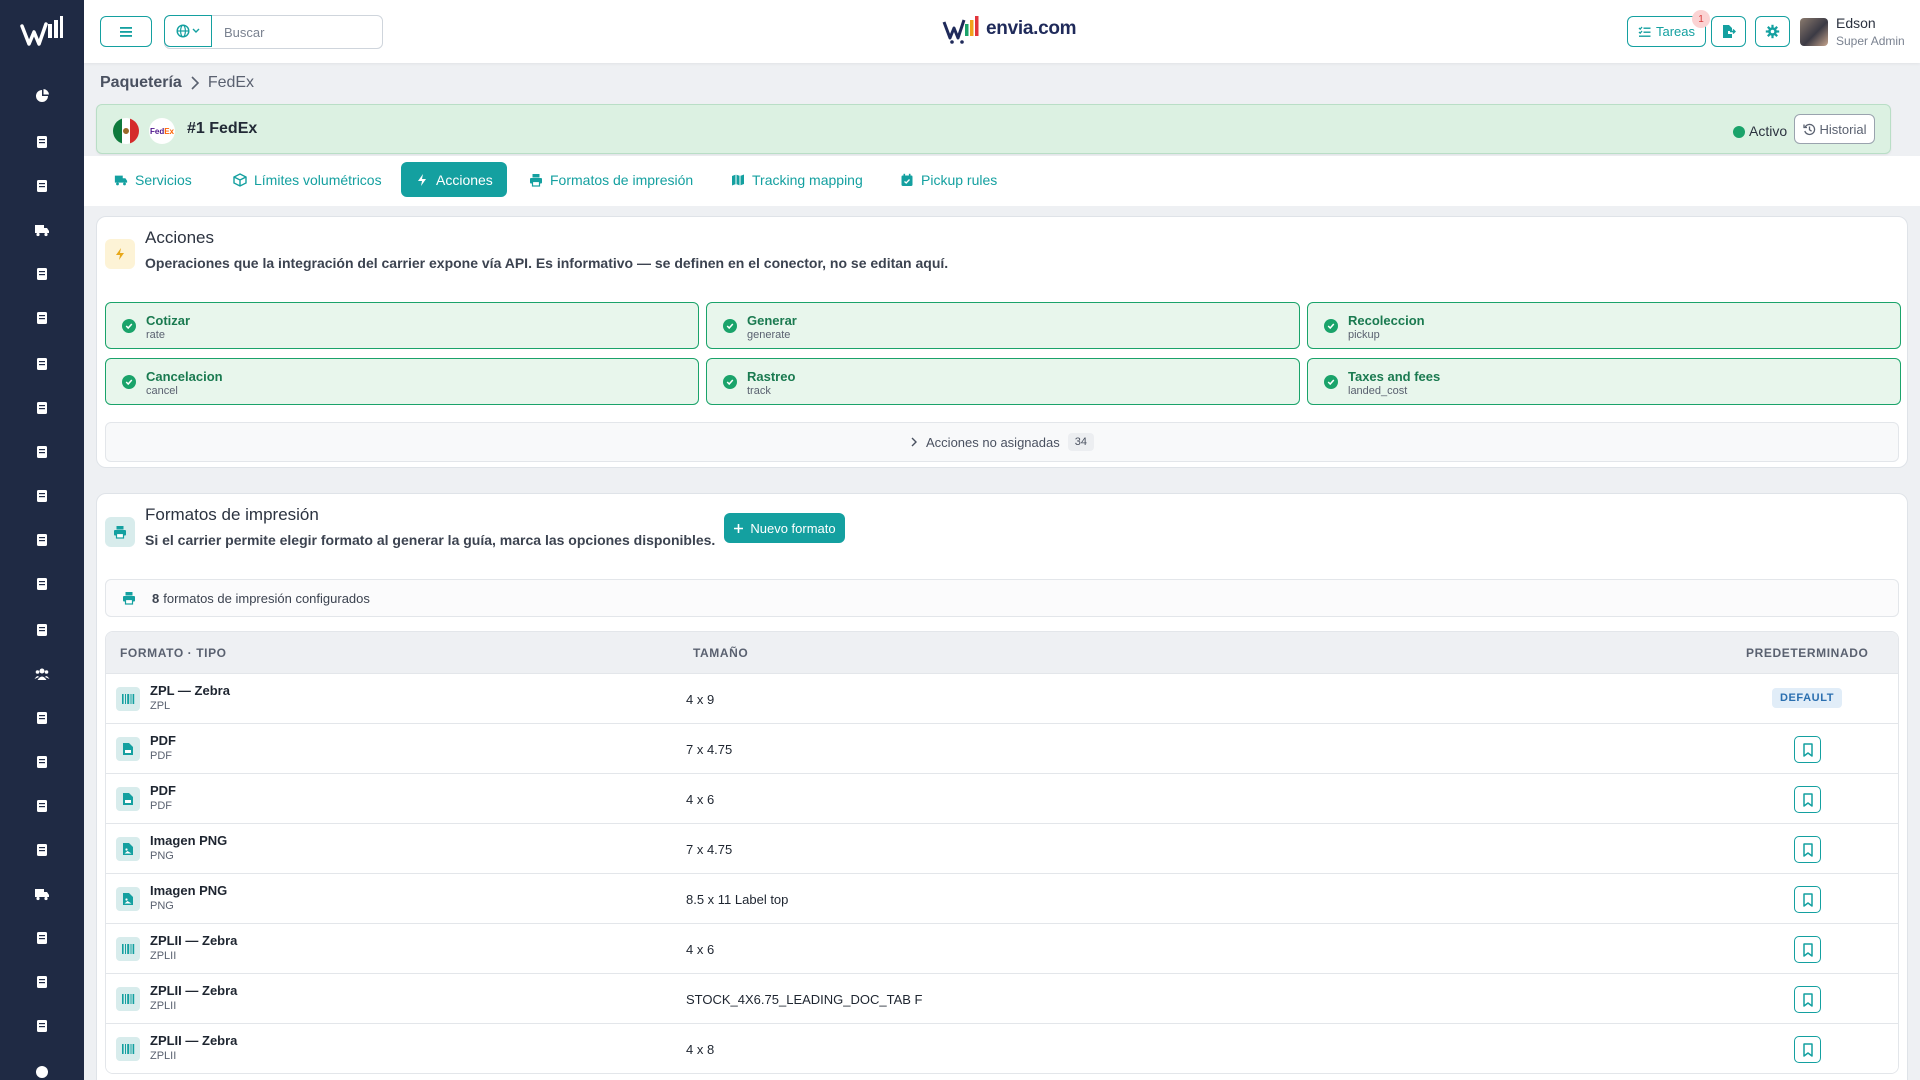  What do you see at coordinates (402, 381) in the screenshot?
I see `action-item-cancelacion: Cancelacion cancel` at bounding box center [402, 381].